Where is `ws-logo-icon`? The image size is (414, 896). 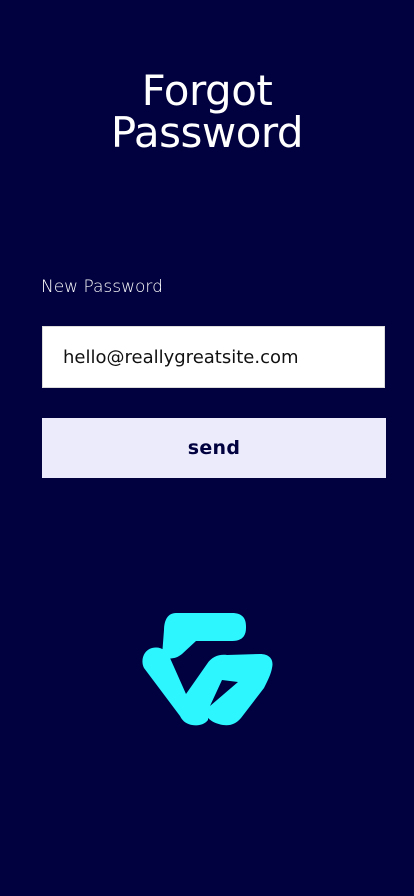
ws-logo-icon is located at coordinates (207, 669).